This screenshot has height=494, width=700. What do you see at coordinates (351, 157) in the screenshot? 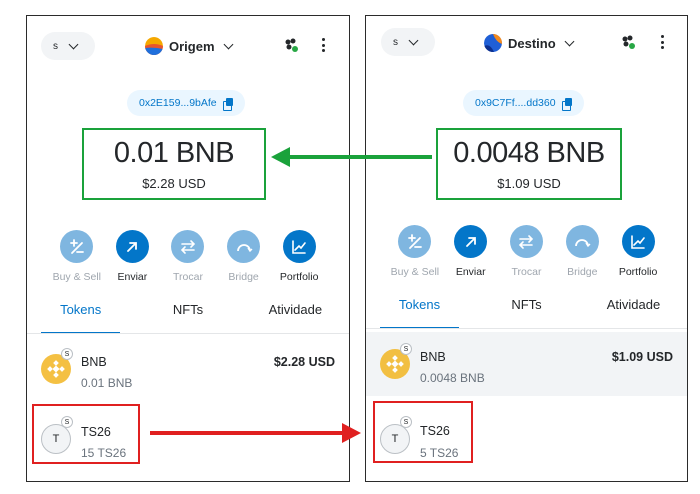
I see `green-arrow-icon` at bounding box center [351, 157].